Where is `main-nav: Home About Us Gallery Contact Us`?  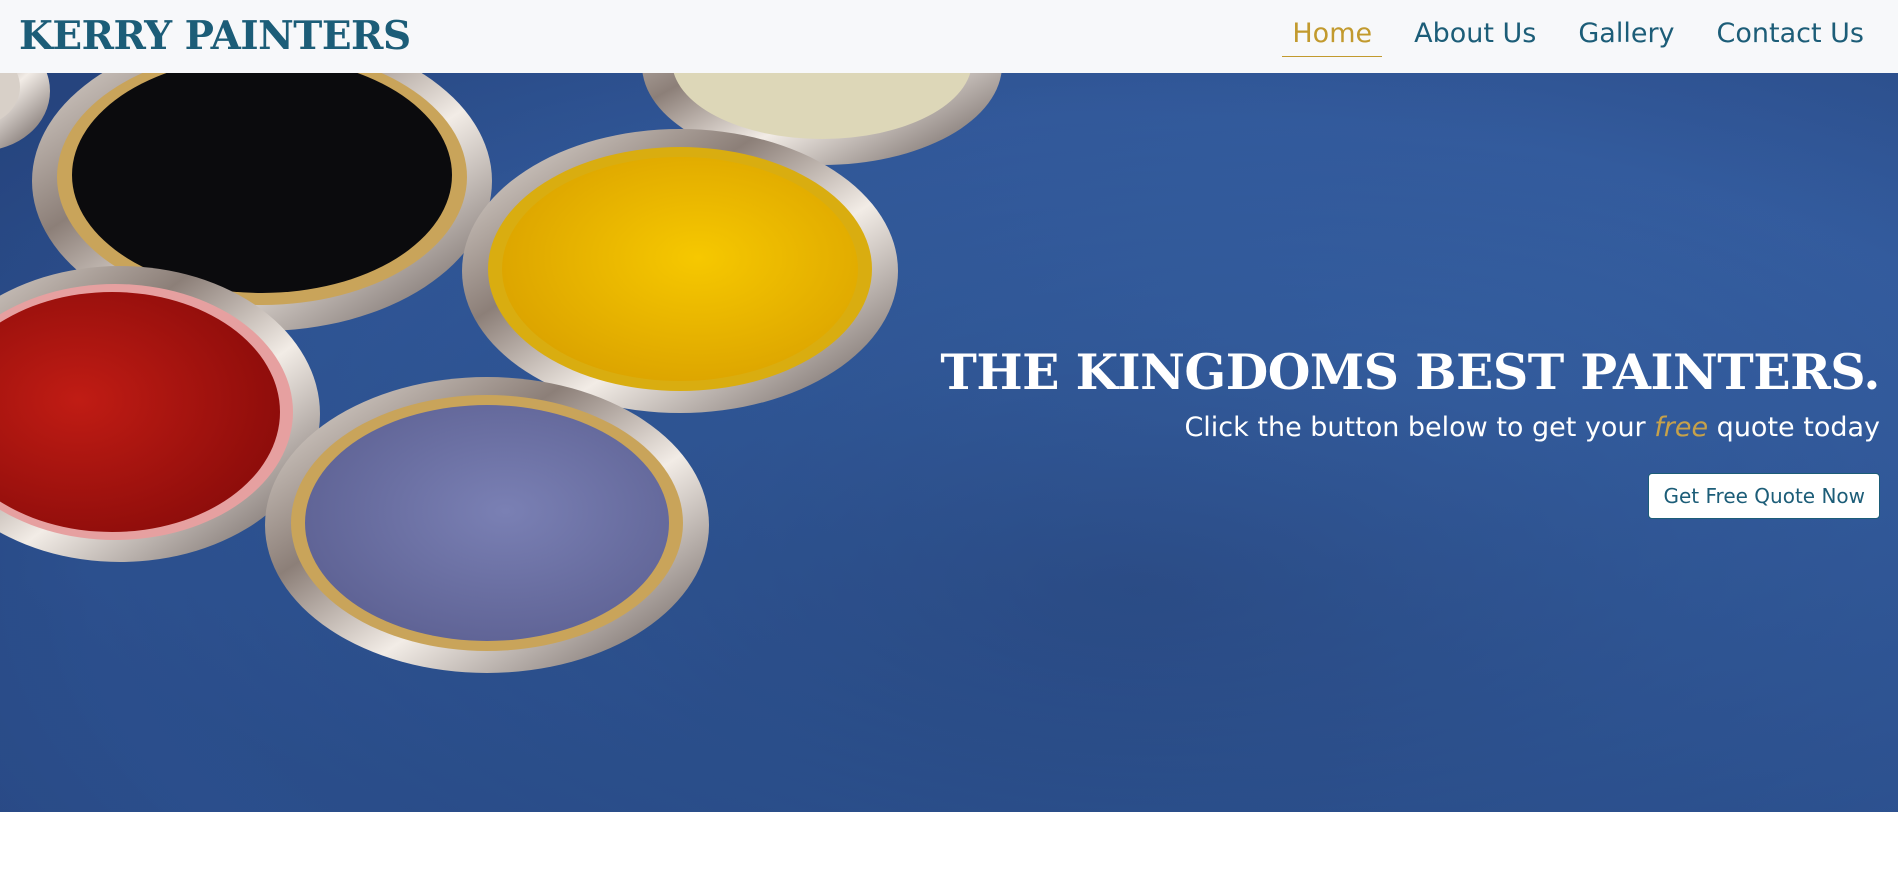 main-nav: Home About Us Gallery Contact Us is located at coordinates (1578, 35).